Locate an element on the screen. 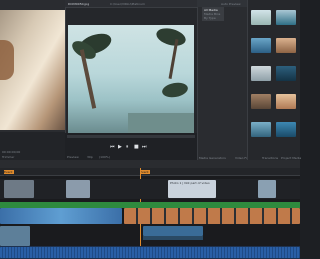 The height and width of the screenshot is (259, 320). auto-preview-label: Auto Preview is located at coordinates (231, 4).